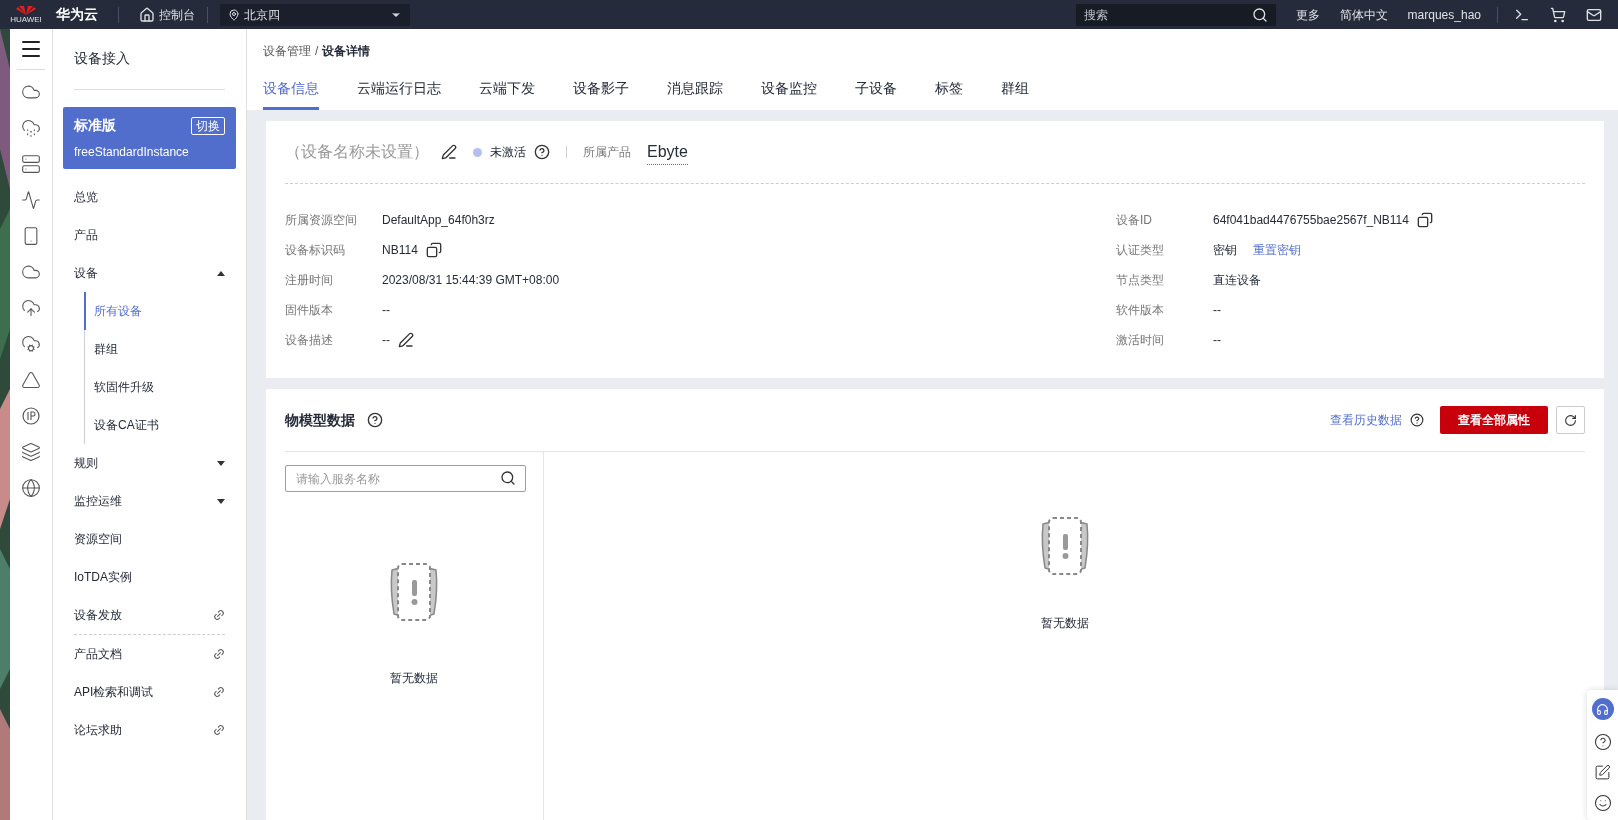 This screenshot has width=1618, height=820. I want to click on field-label: 激活时间, so click(1140, 340).